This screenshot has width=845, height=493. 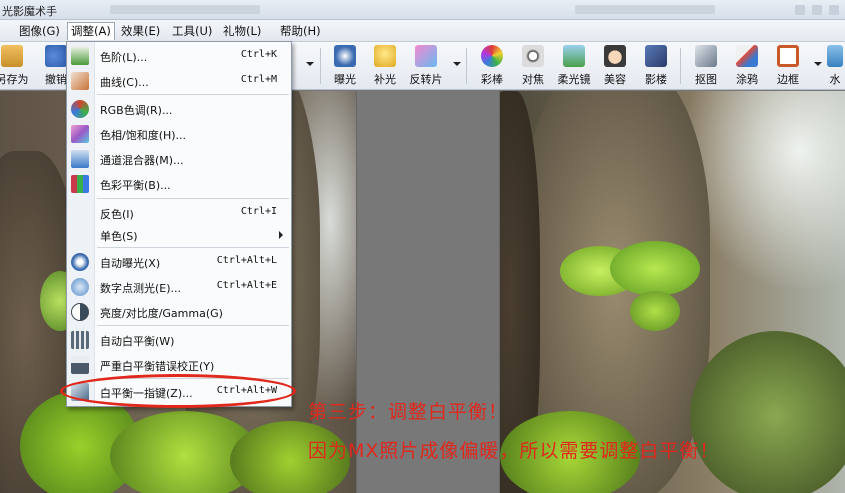 What do you see at coordinates (514, 451) in the screenshot?
I see `annotation-reason: 因为MX照片成像偏暖，所以需要调整白平衡！` at bounding box center [514, 451].